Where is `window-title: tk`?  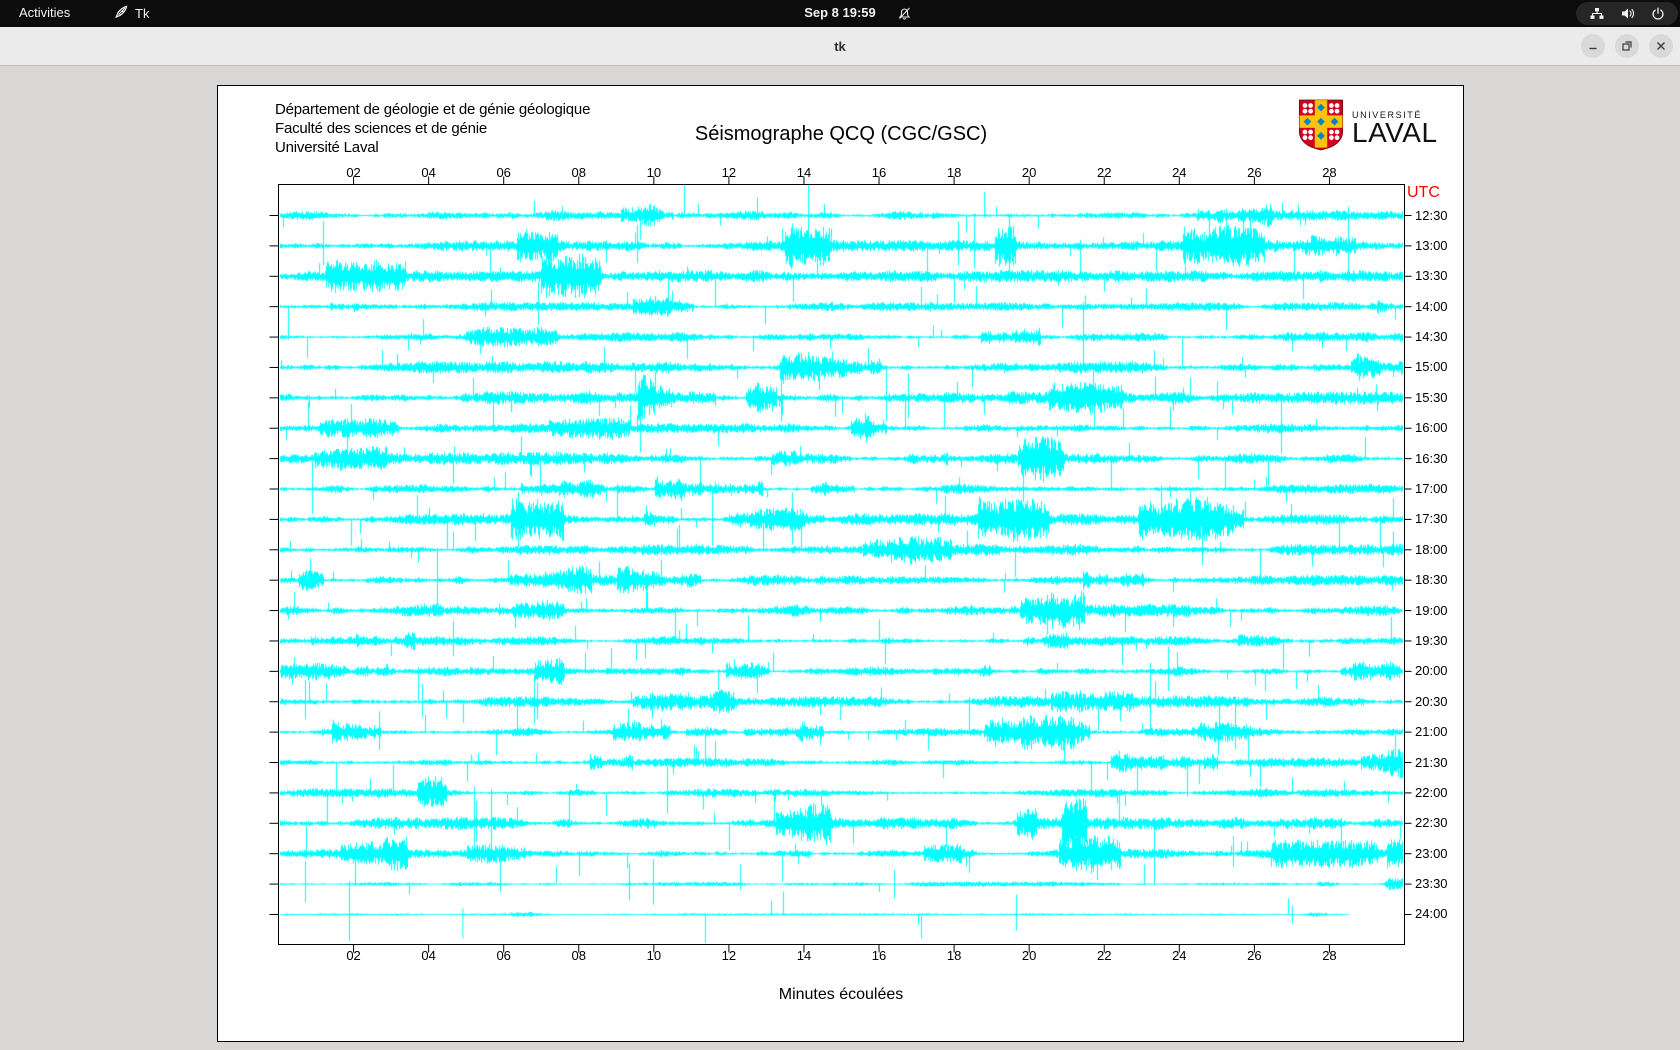
window-title: tk is located at coordinates (840, 46).